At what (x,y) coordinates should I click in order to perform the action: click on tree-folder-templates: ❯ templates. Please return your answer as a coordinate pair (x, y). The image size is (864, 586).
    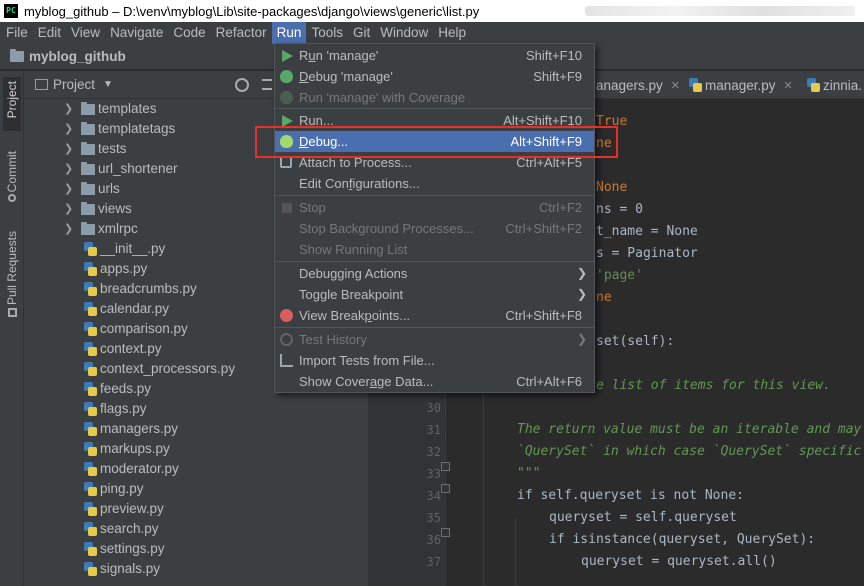
    Looking at the image, I should click on (110, 109).